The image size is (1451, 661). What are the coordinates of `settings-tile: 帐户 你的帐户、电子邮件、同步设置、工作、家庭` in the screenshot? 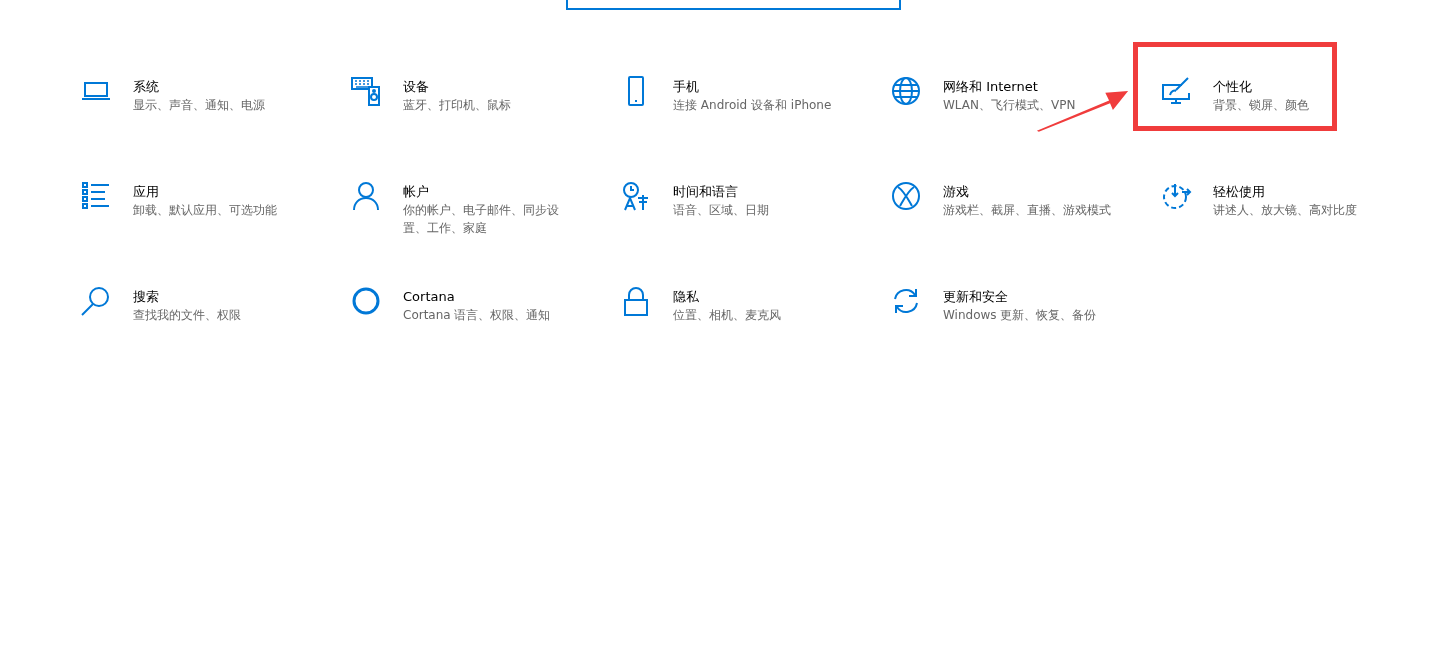 It's located at (485, 208).